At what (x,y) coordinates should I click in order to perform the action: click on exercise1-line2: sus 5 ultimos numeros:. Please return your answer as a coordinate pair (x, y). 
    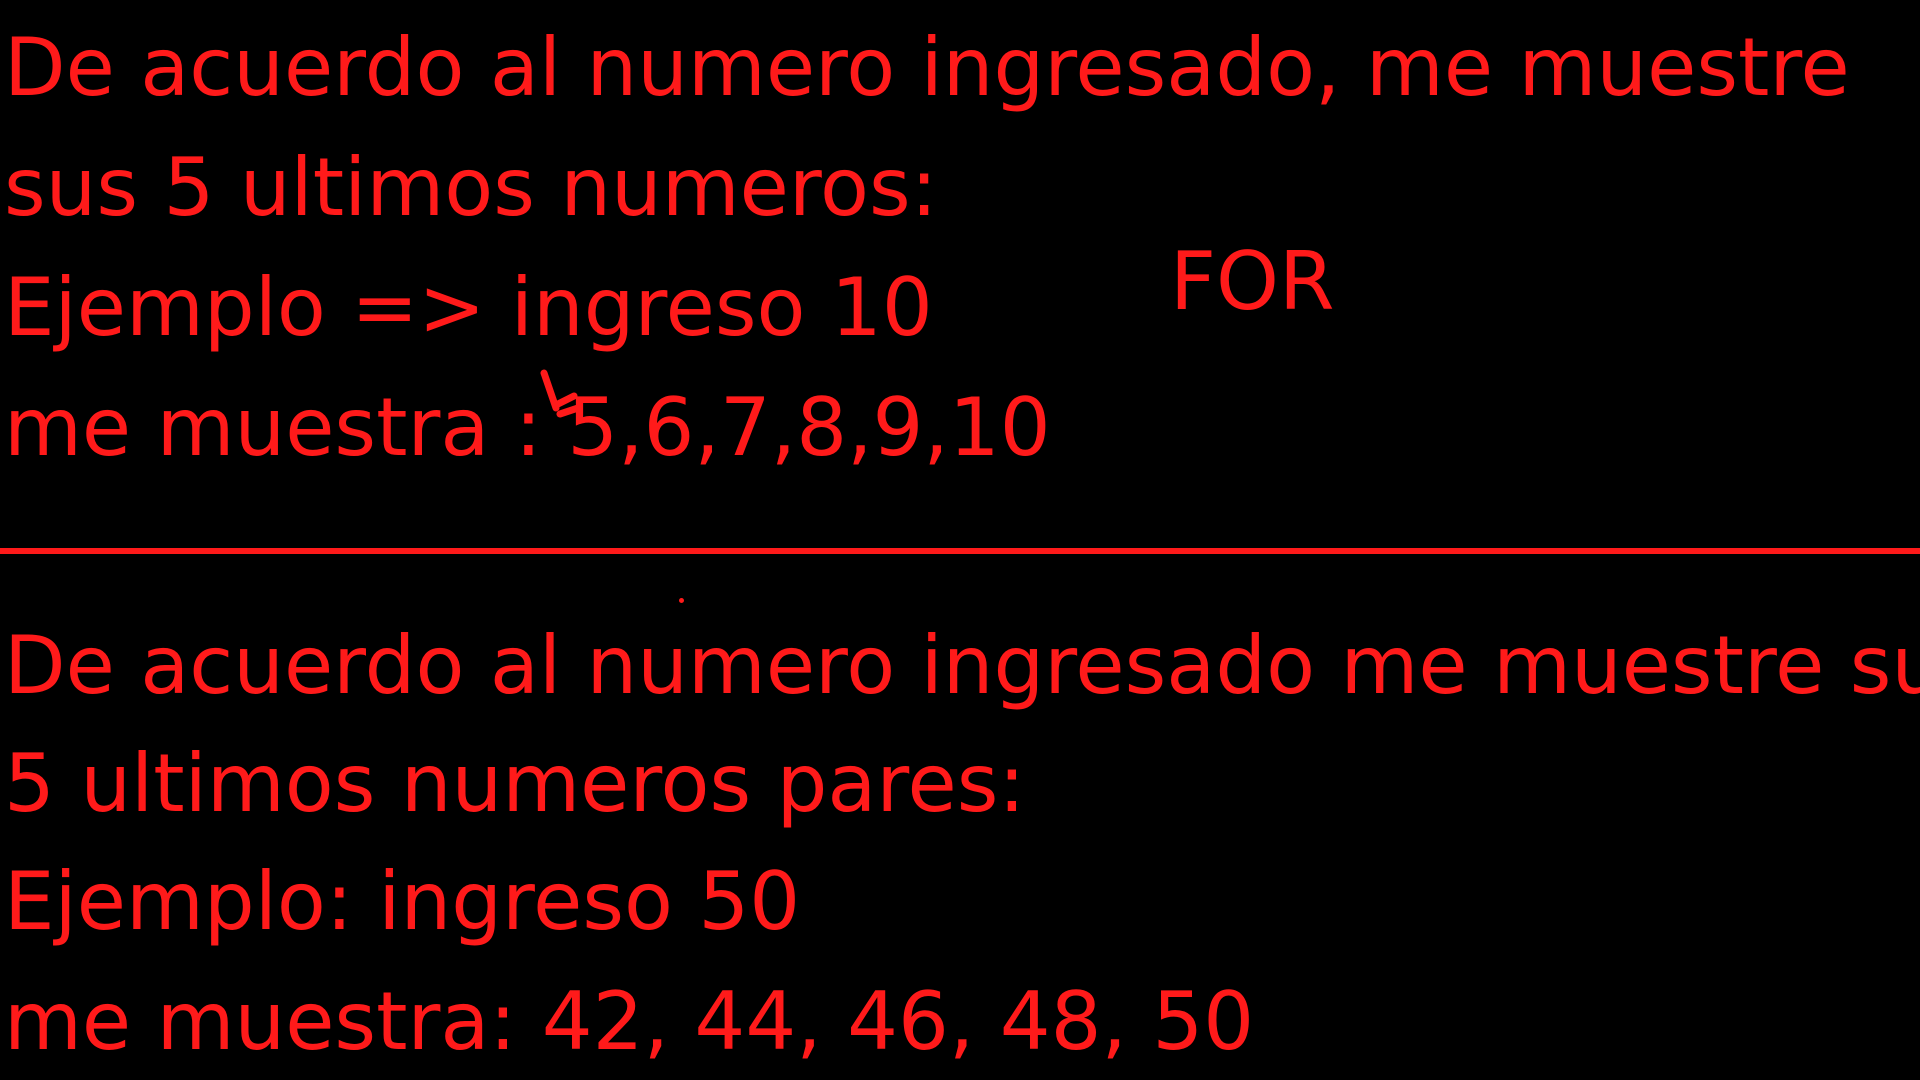
    Looking at the image, I should click on (471, 187).